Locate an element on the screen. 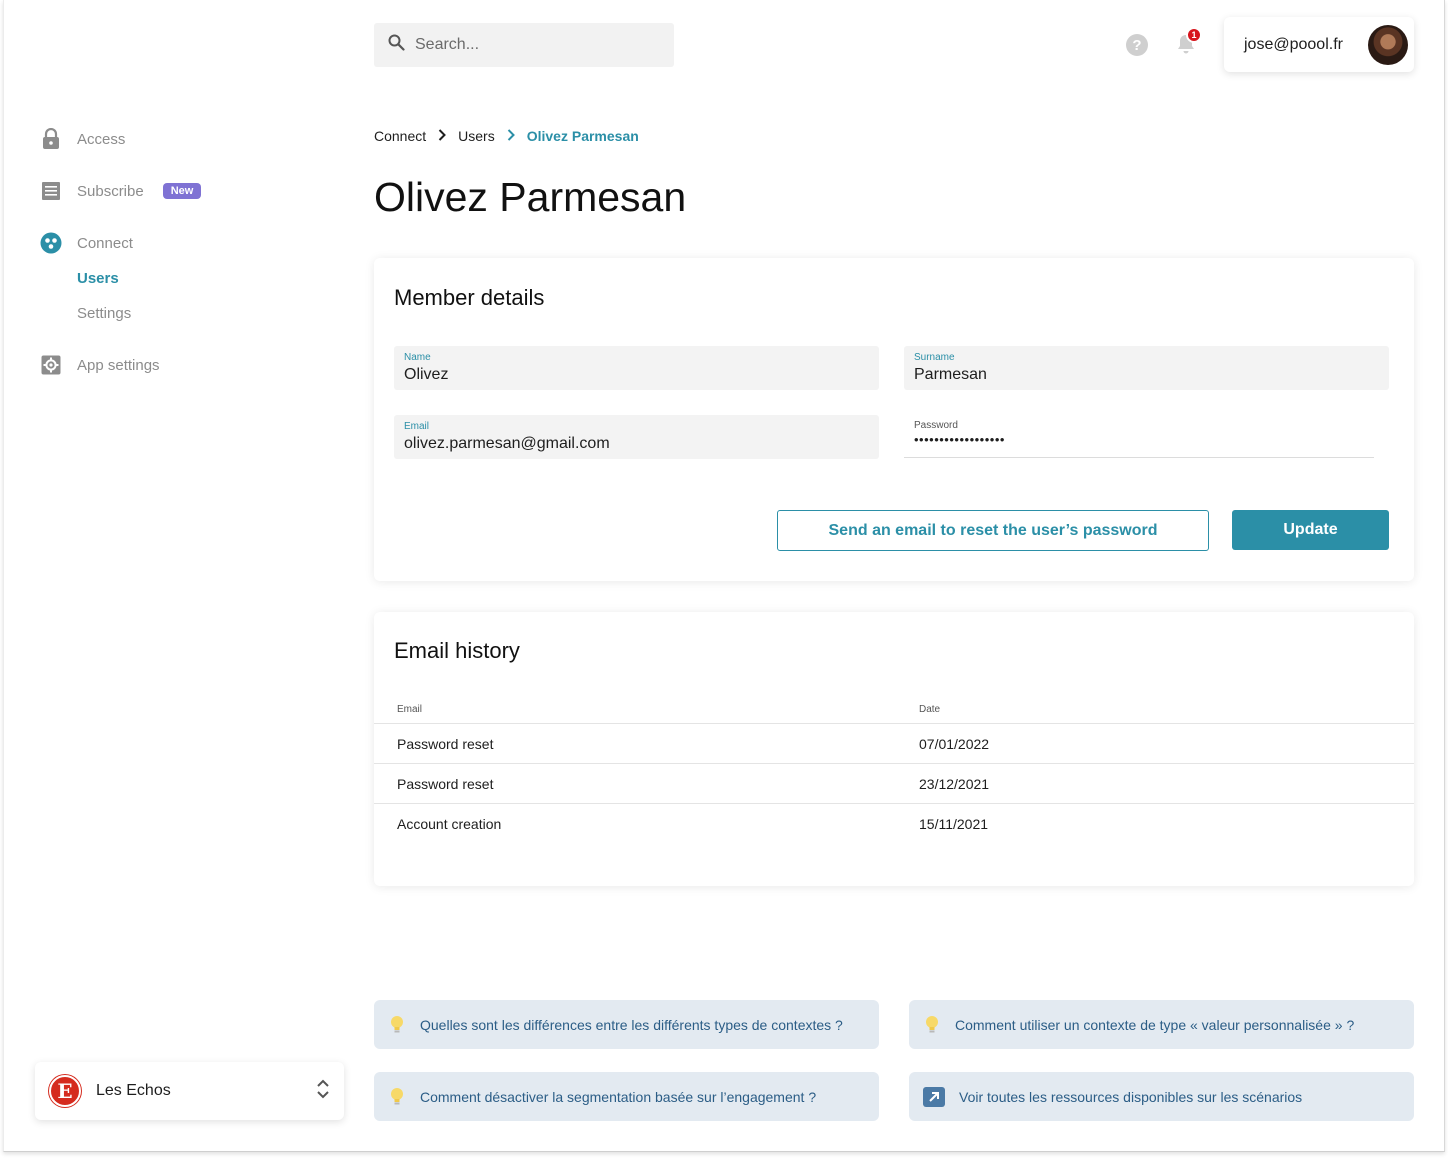 The width and height of the screenshot is (1448, 1159). user-email: jose@poool.fr is located at coordinates (1293, 44).